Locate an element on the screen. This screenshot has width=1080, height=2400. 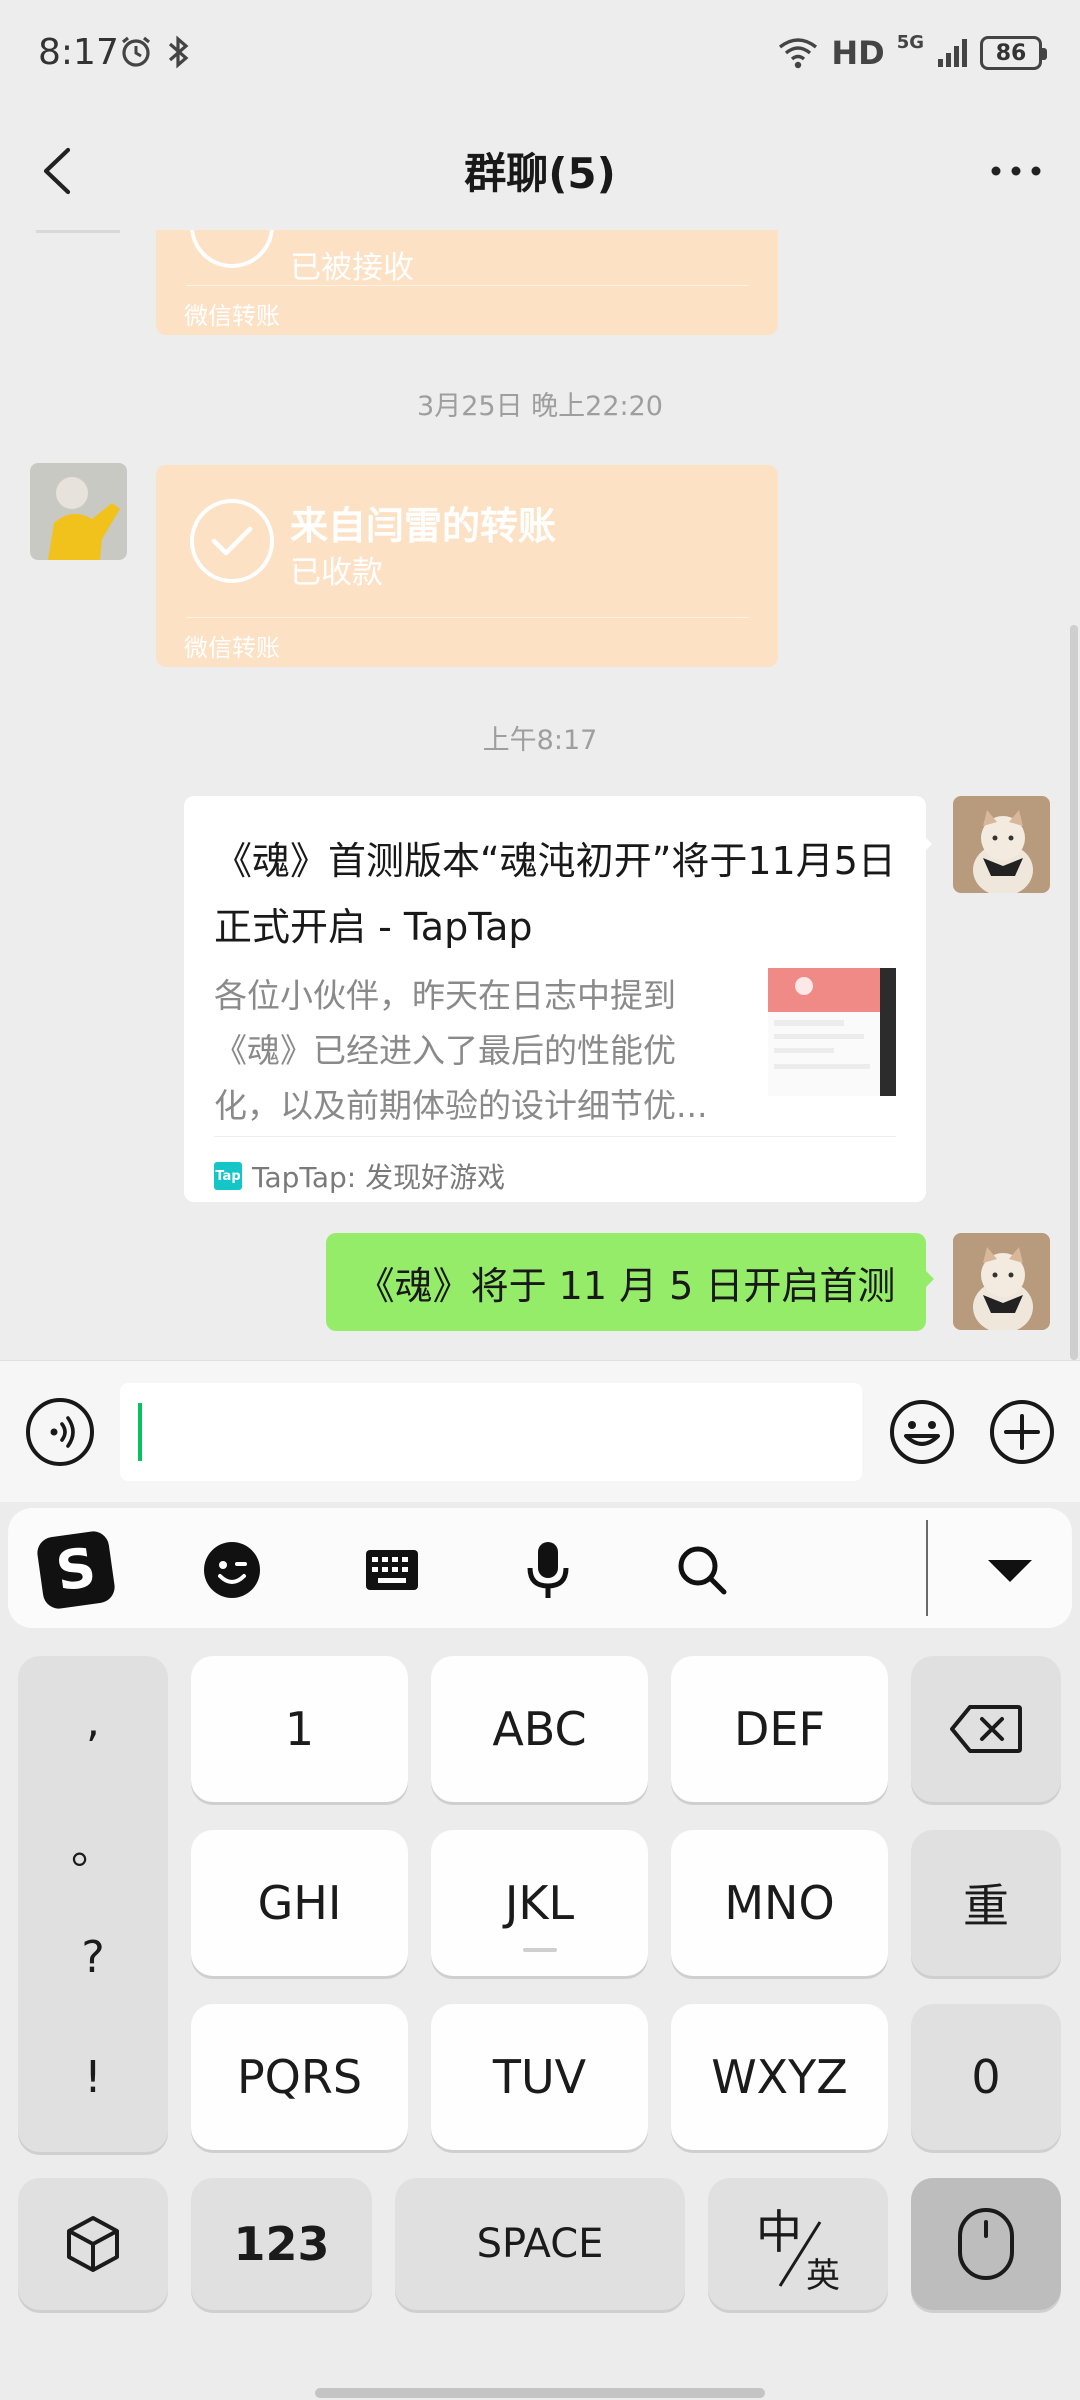
transfer-card: 来自闫雷的转账 已收款 微信转账 is located at coordinates (467, 566).